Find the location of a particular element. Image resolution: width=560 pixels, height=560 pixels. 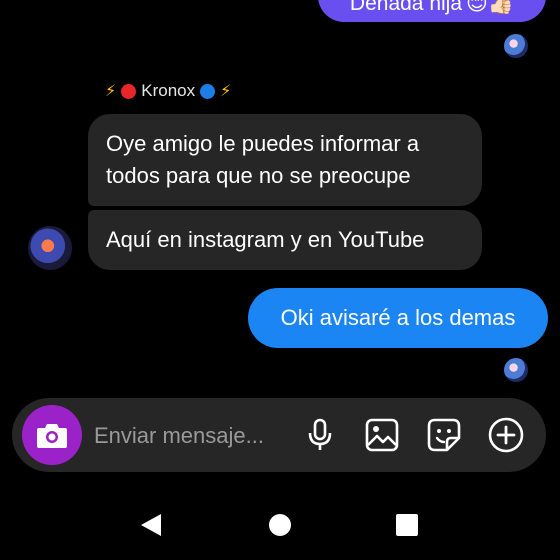

sticker-icon is located at coordinates (444, 435).